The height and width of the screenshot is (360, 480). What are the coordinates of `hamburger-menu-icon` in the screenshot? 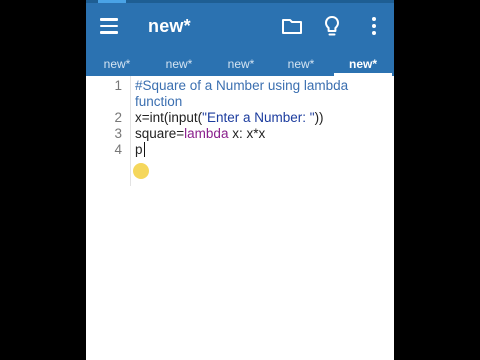 It's located at (110, 26).